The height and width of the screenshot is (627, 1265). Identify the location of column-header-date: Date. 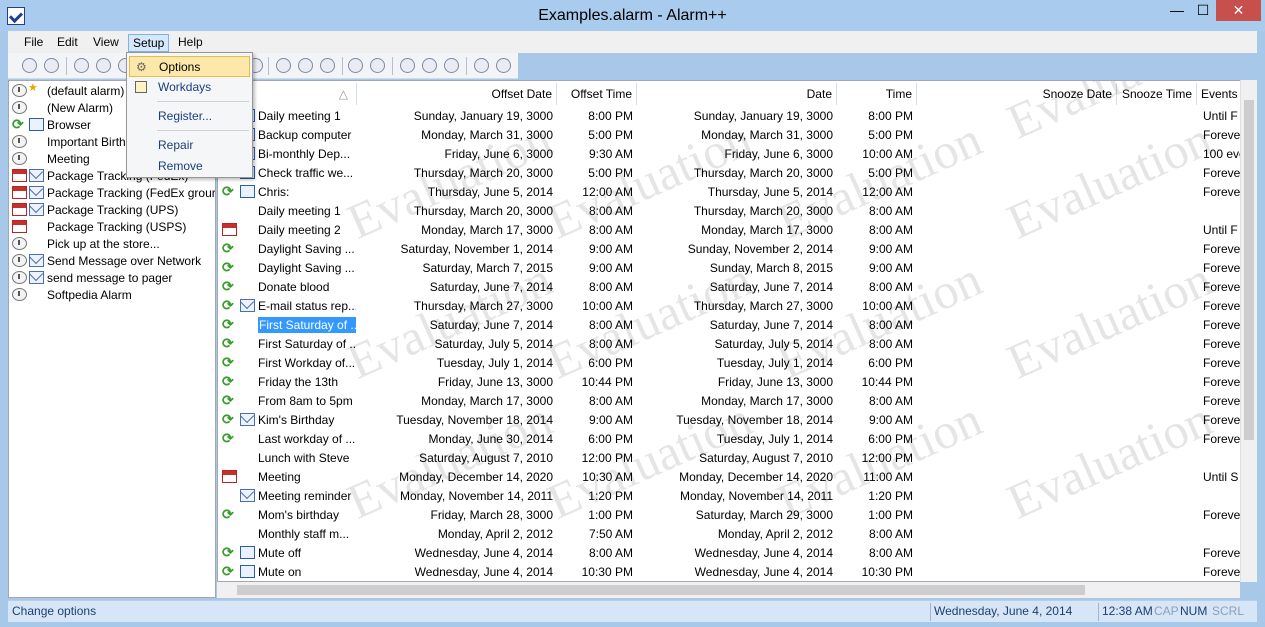
(737, 94).